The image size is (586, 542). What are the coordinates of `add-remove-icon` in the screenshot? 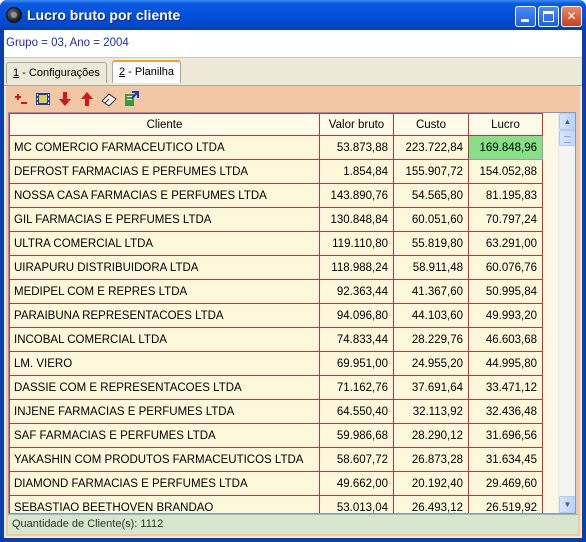 It's located at (21, 99).